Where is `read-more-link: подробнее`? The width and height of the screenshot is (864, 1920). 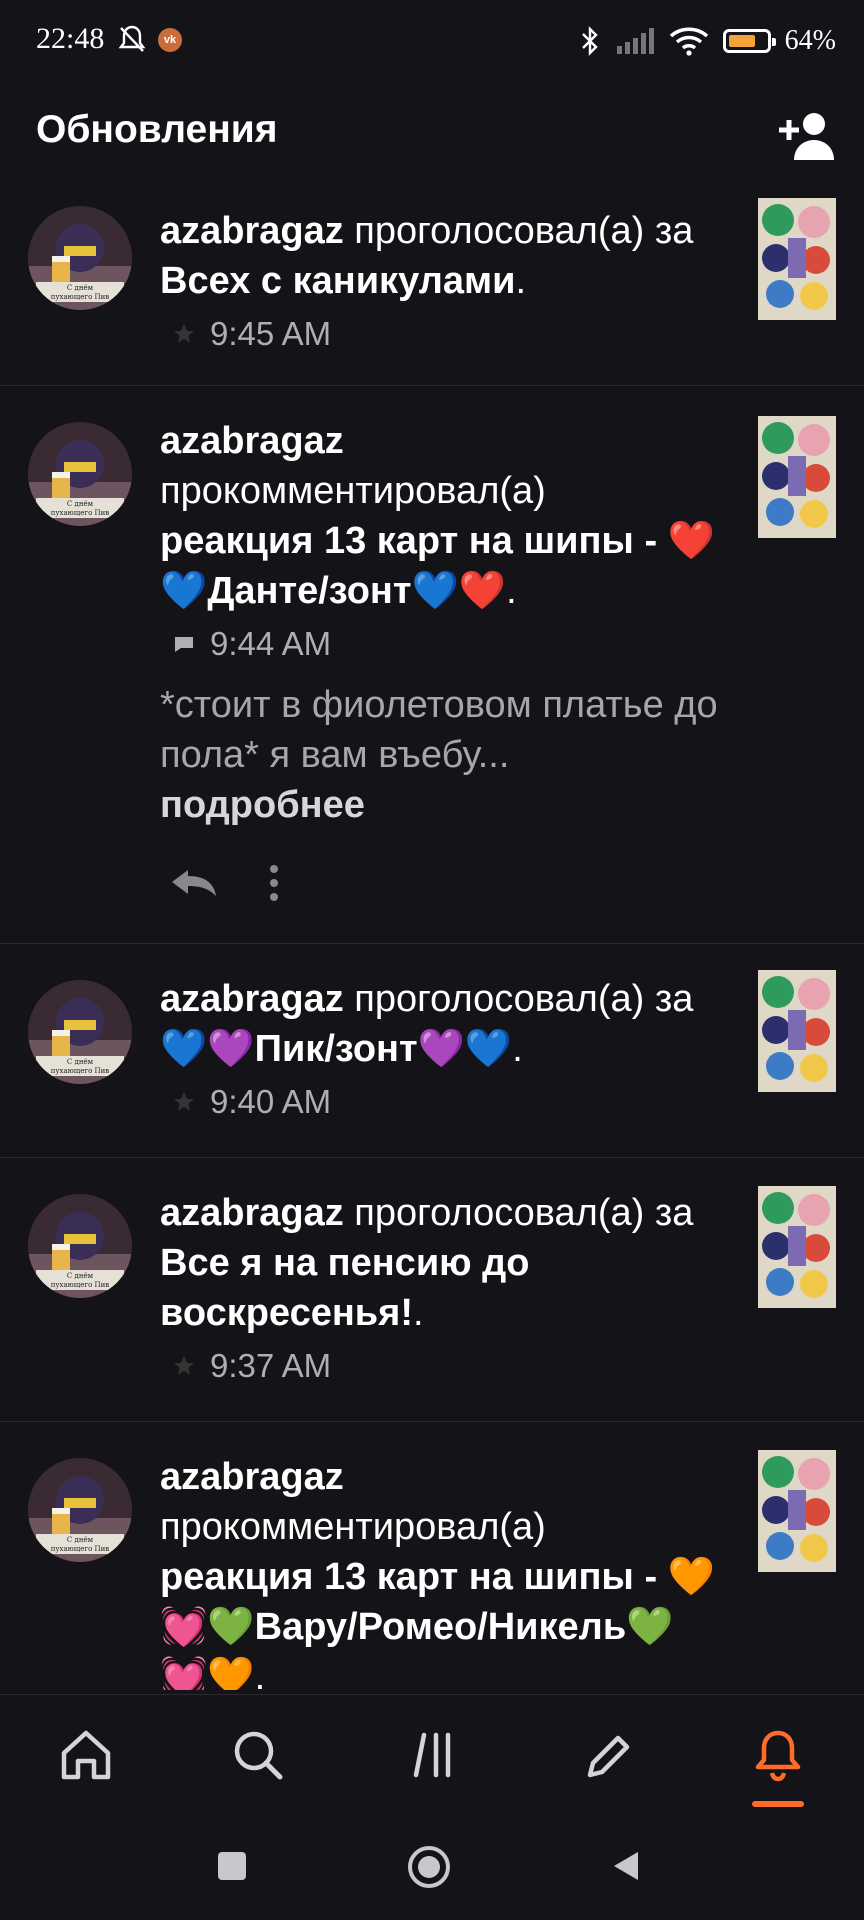
read-more-link: подробнее is located at coordinates (262, 805).